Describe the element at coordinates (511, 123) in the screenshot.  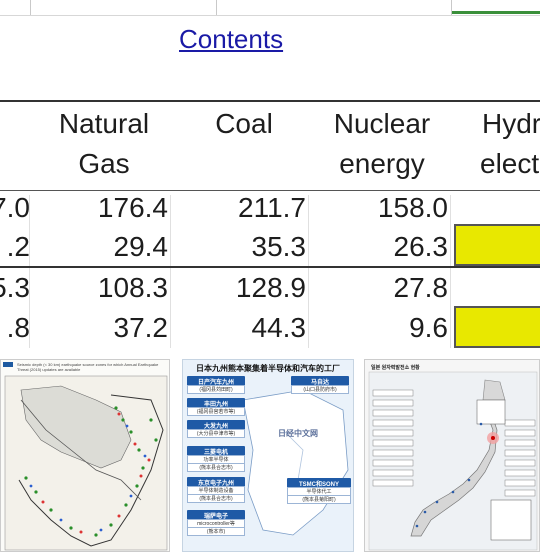
I see `header-hydro-1: Hydr` at that location.